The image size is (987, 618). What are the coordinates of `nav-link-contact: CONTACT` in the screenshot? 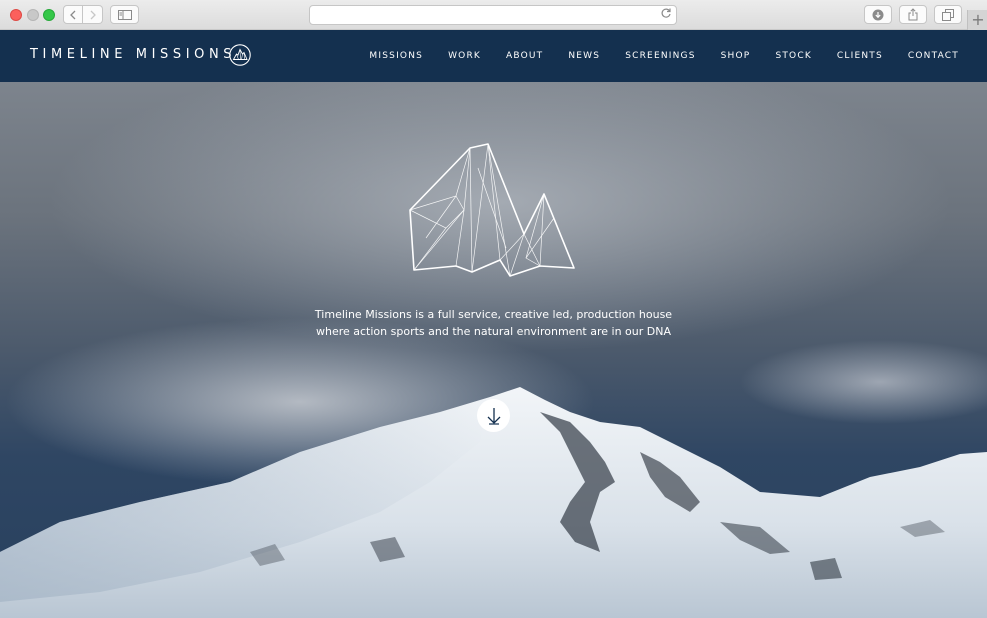 It's located at (933, 56).